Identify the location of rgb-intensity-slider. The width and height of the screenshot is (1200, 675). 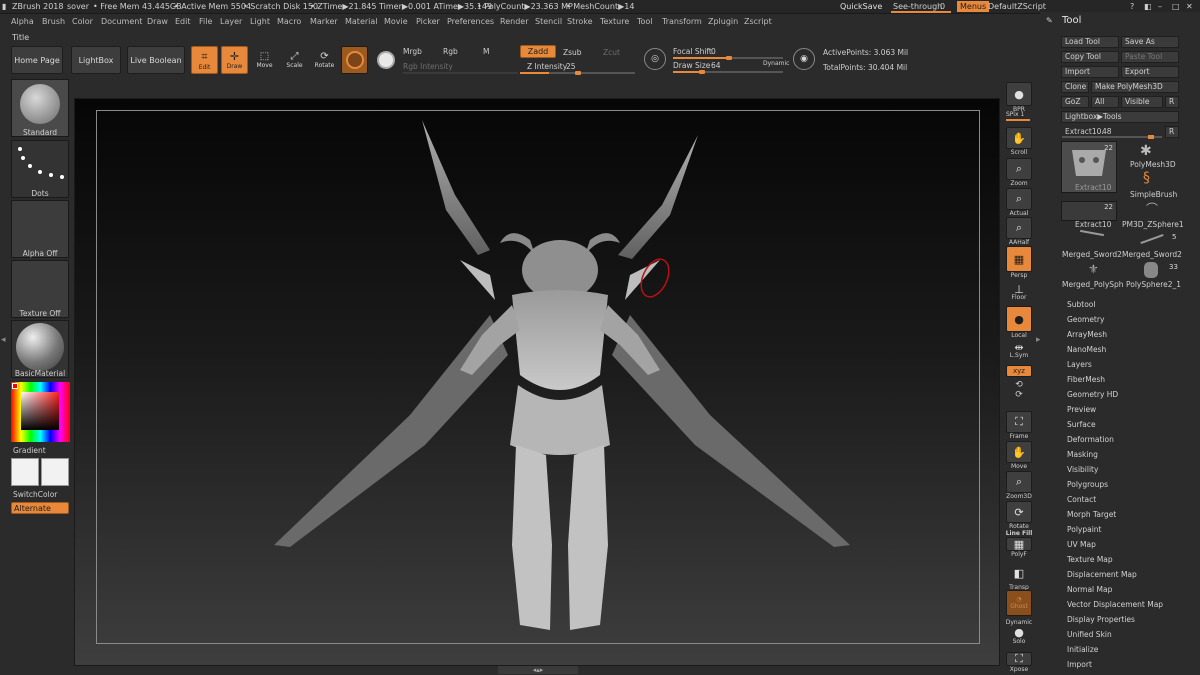
(460, 73).